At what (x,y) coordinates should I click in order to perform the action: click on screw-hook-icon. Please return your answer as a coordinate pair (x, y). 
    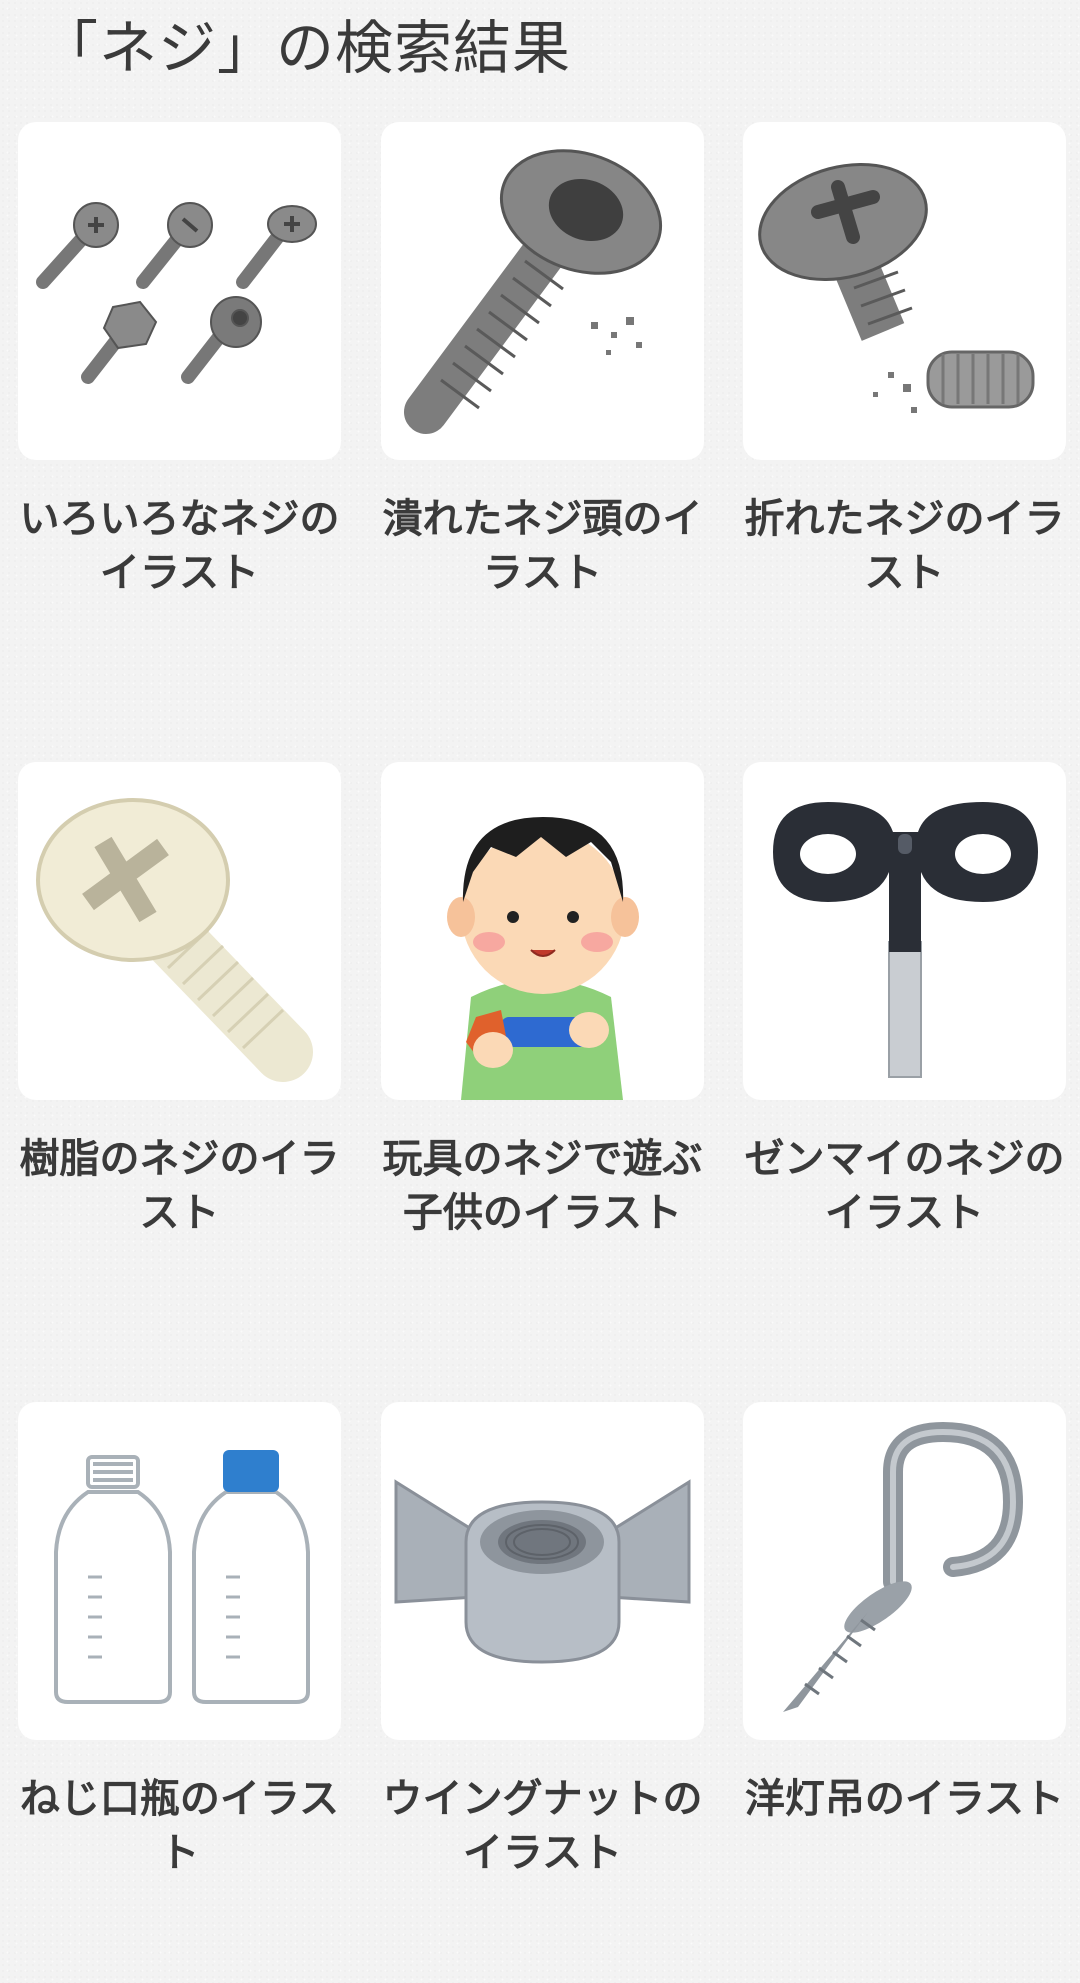
    Looking at the image, I should click on (903, 1566).